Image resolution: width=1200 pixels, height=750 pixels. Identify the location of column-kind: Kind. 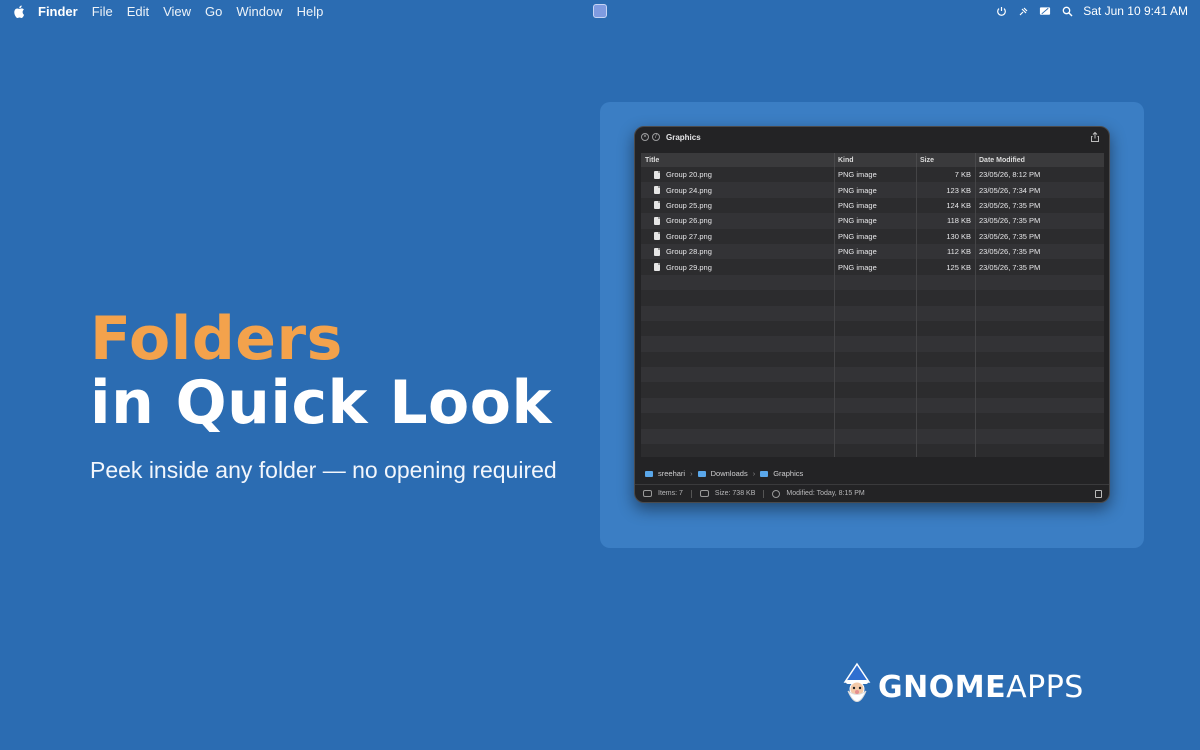
(875, 160).